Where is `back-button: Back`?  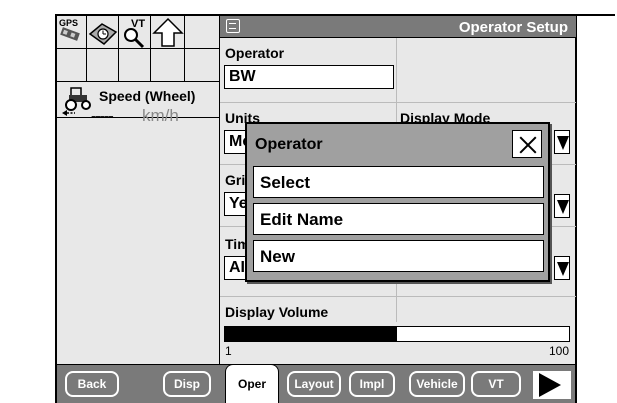 back-button: Back is located at coordinates (92, 384).